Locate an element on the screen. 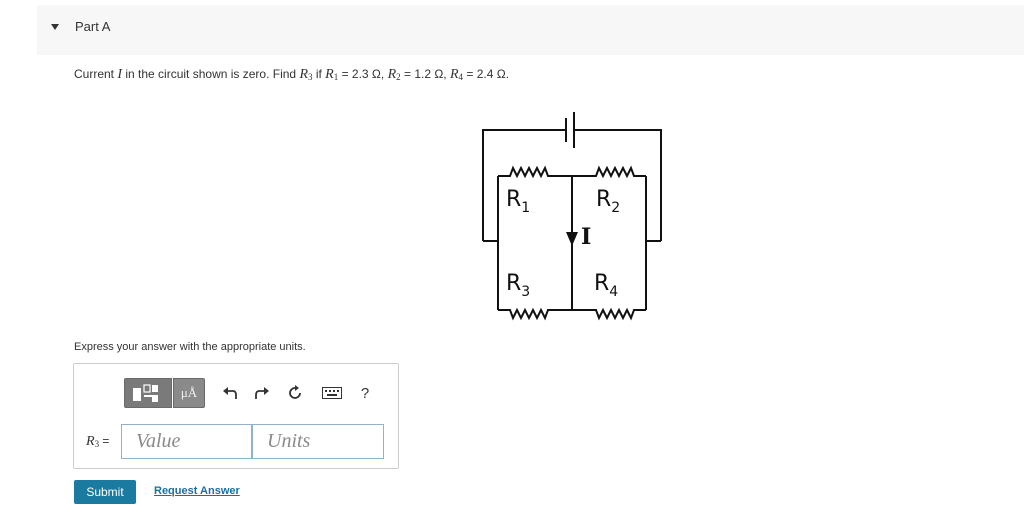 The height and width of the screenshot is (515, 1024). undo-icon is located at coordinates (230, 393).